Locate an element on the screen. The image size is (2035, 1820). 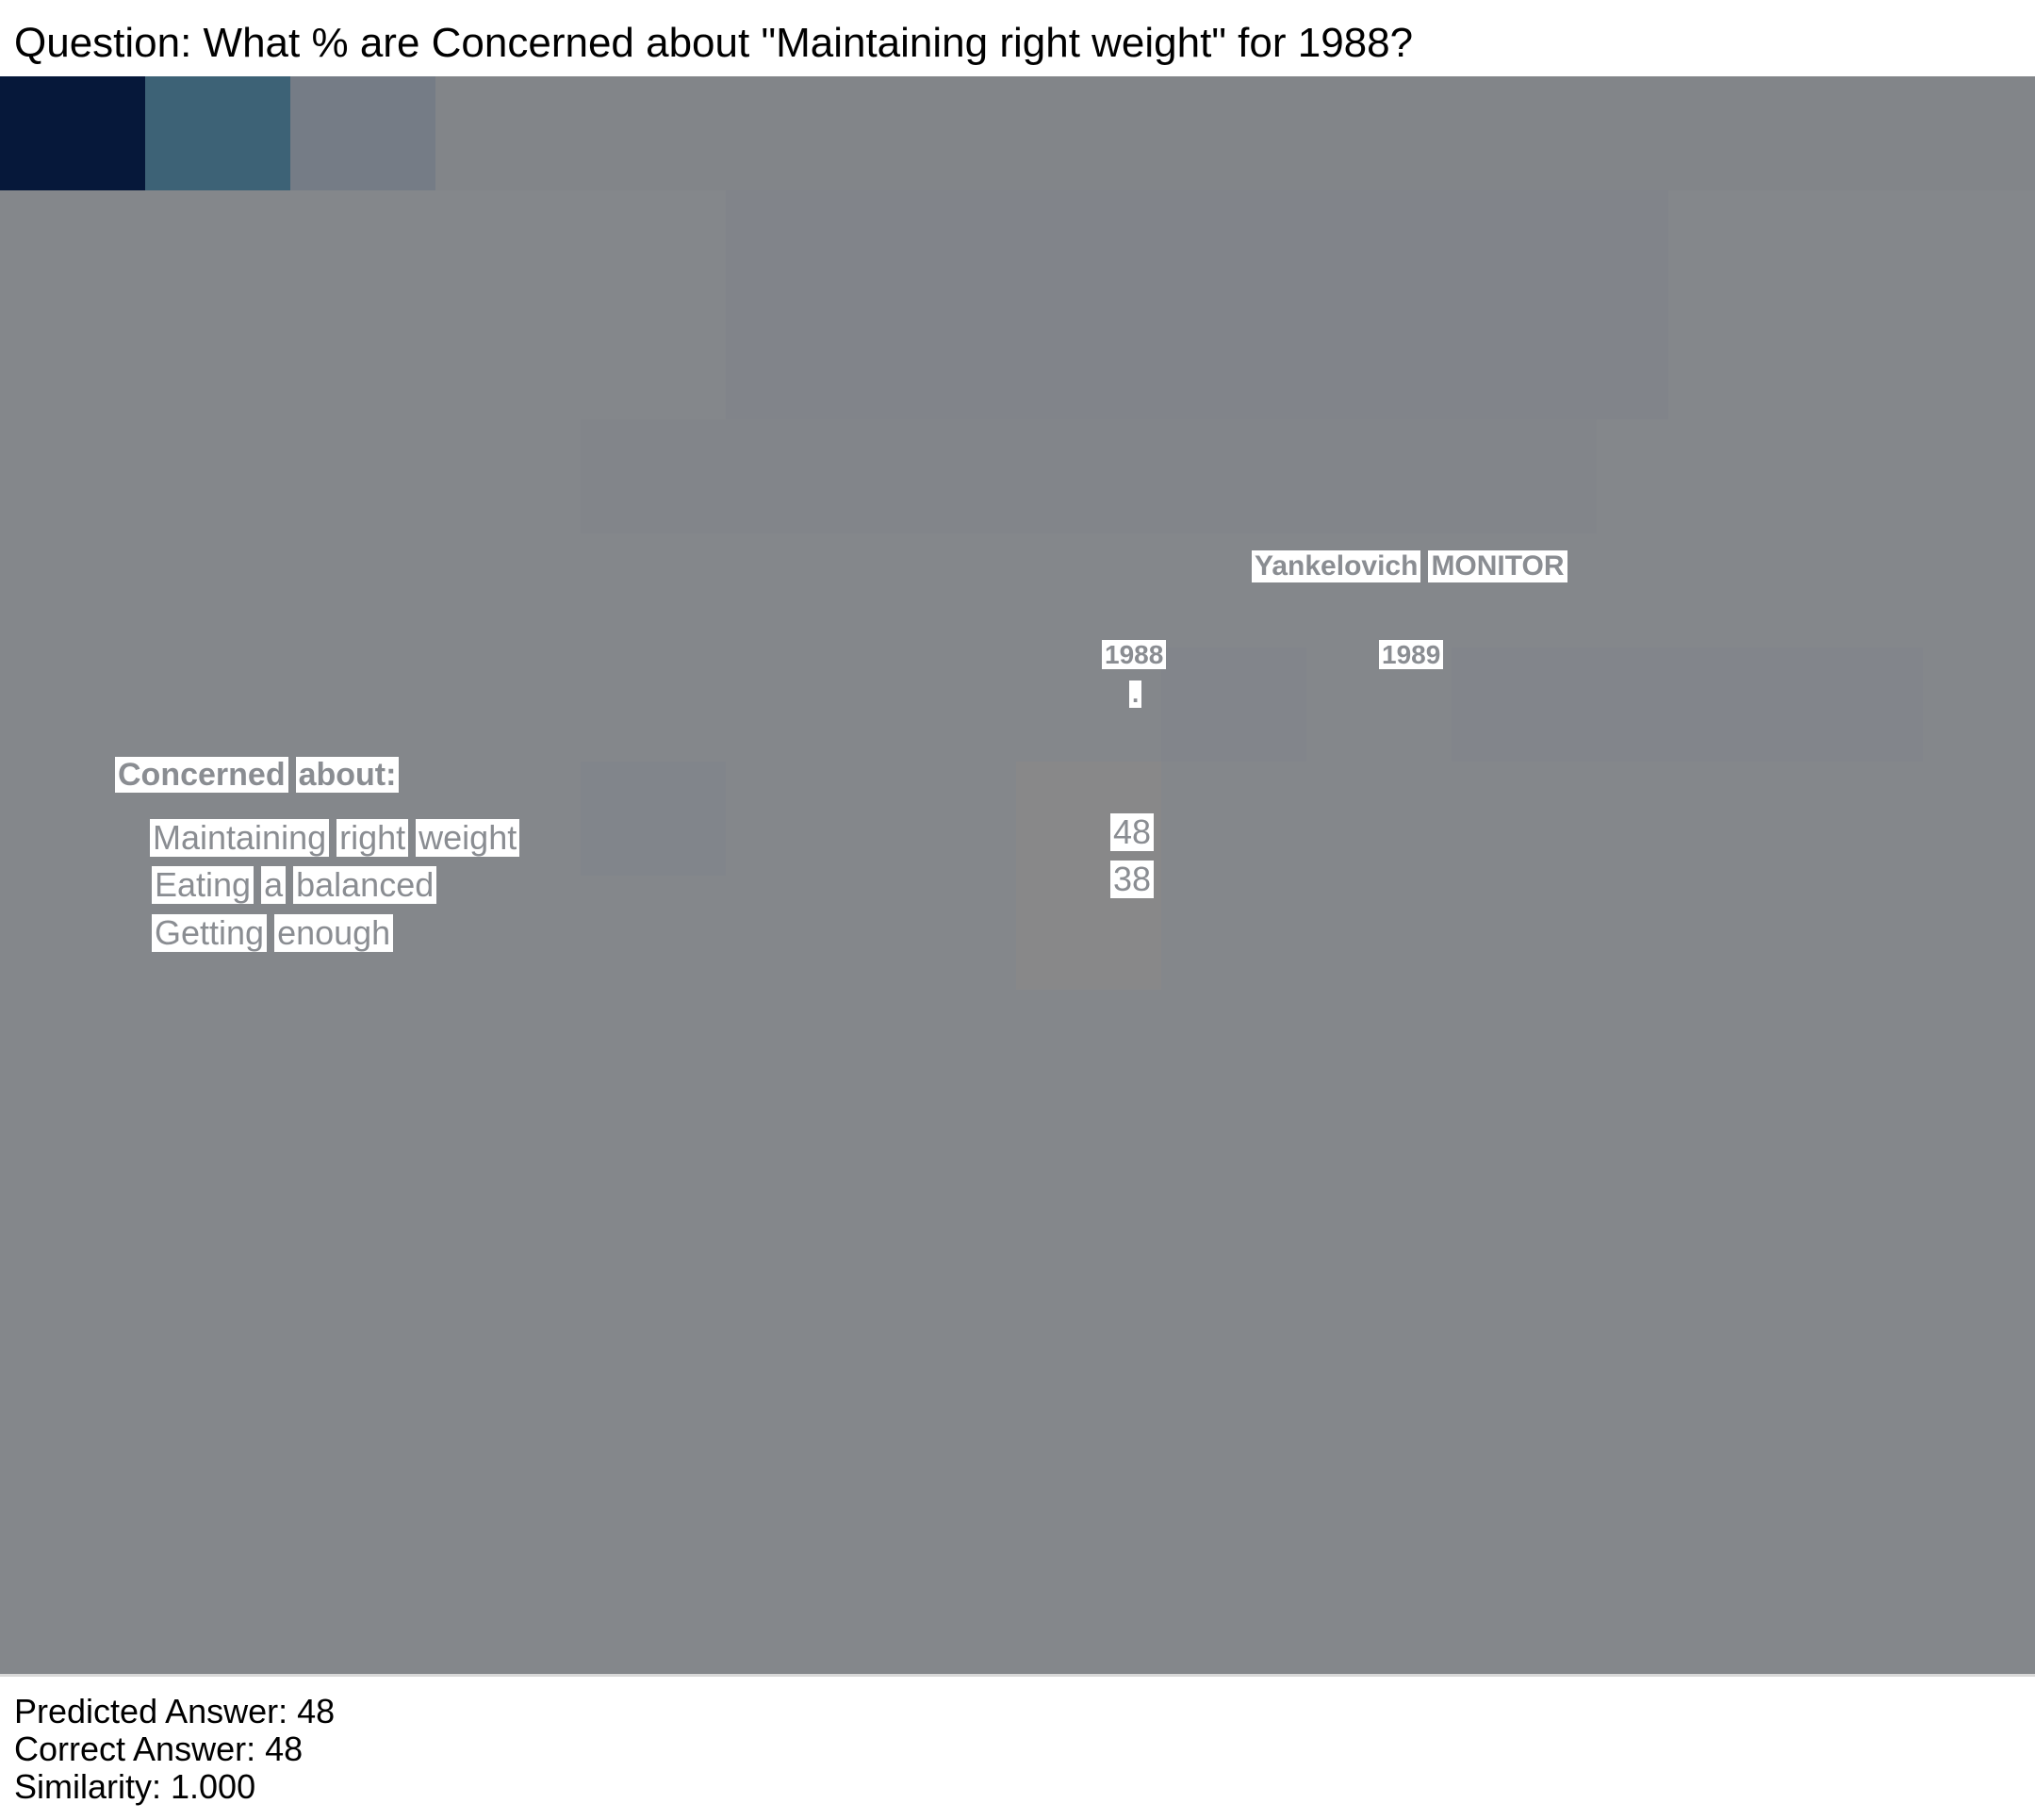
item-label: Eating a balanced is located at coordinates (295, 885).